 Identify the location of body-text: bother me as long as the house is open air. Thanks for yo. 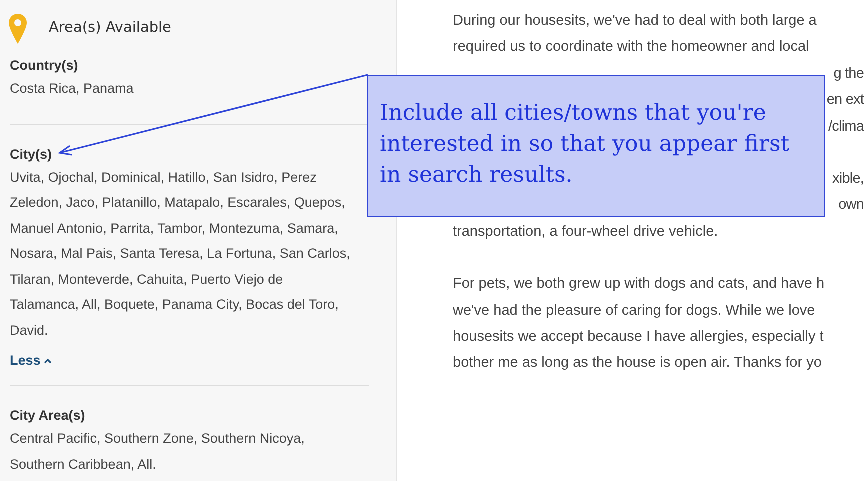
(637, 363).